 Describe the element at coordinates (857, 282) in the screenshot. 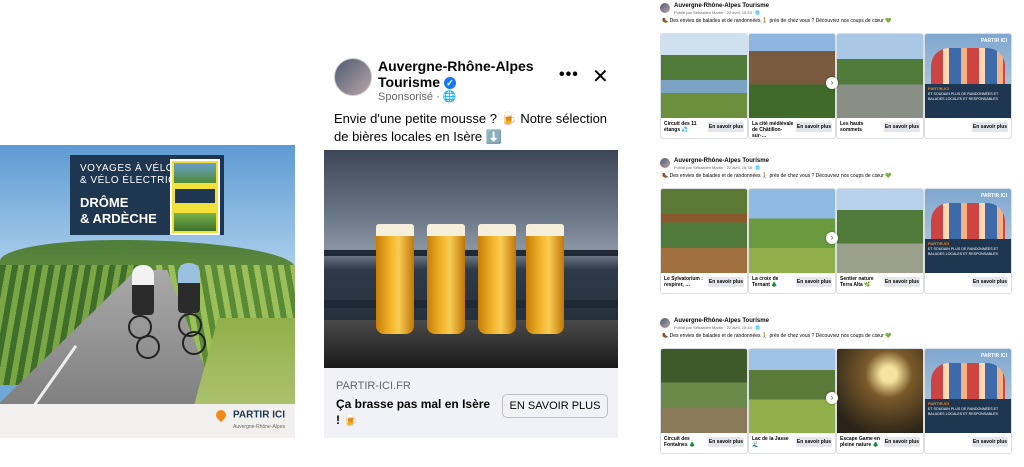

I see `card-title: Sentier nature Terra Alta 🌿` at that location.